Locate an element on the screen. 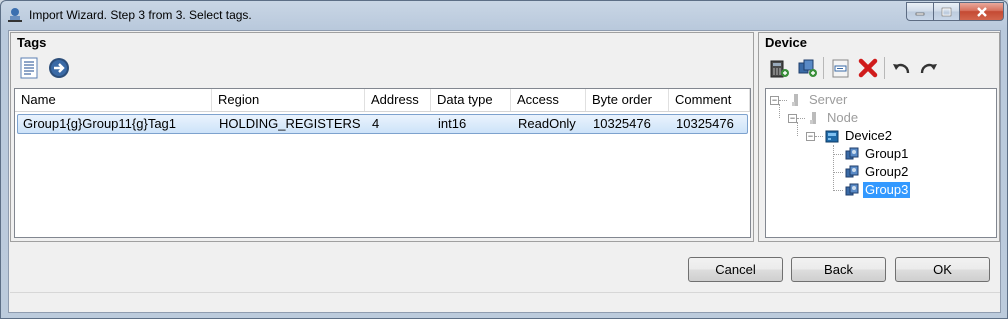 This screenshot has width=1008, height=319. server-icon is located at coordinates (796, 100).